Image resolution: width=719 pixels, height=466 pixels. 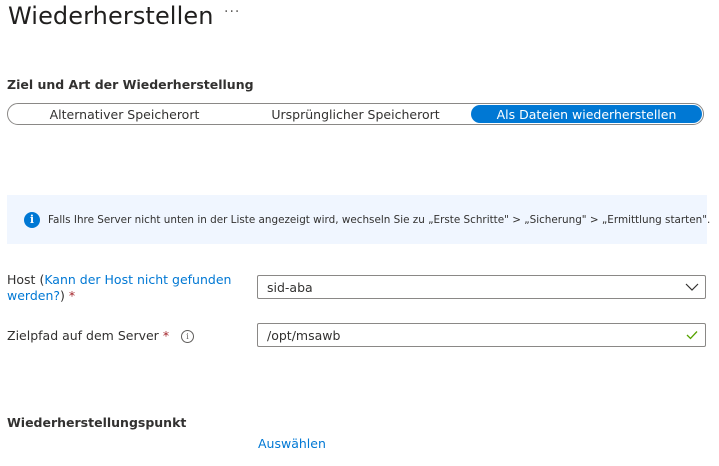 What do you see at coordinates (83, 335) in the screenshot?
I see `target-path-label-text: Zielpfad auf dem Server` at bounding box center [83, 335].